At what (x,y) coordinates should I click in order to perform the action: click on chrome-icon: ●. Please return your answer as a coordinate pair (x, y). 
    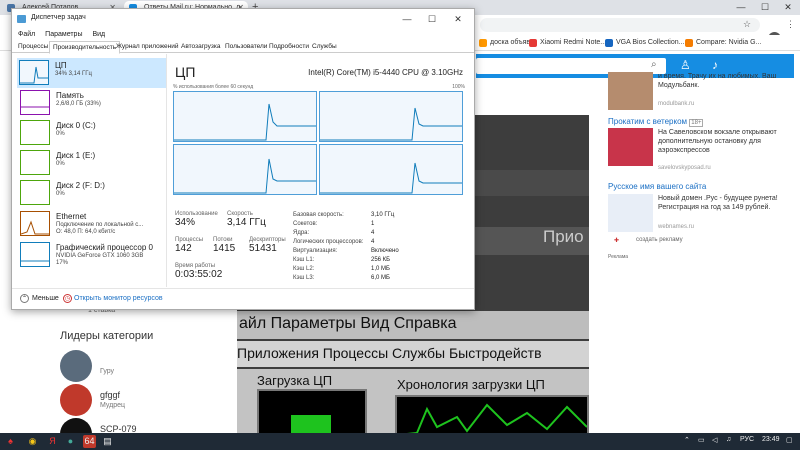
    Looking at the image, I should click on (70, 441).